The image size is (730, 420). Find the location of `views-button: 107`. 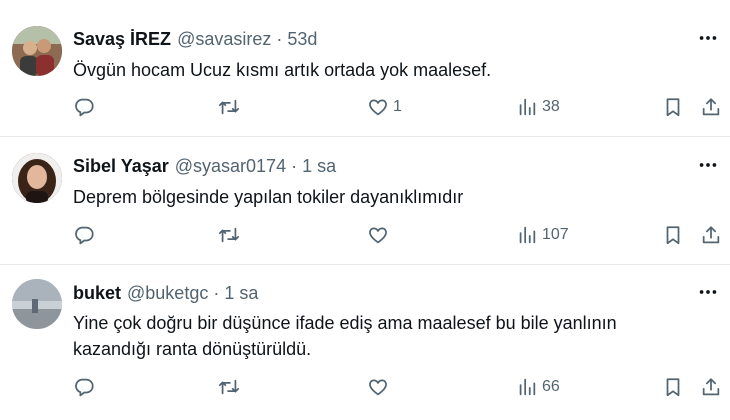

views-button: 107 is located at coordinates (542, 235).